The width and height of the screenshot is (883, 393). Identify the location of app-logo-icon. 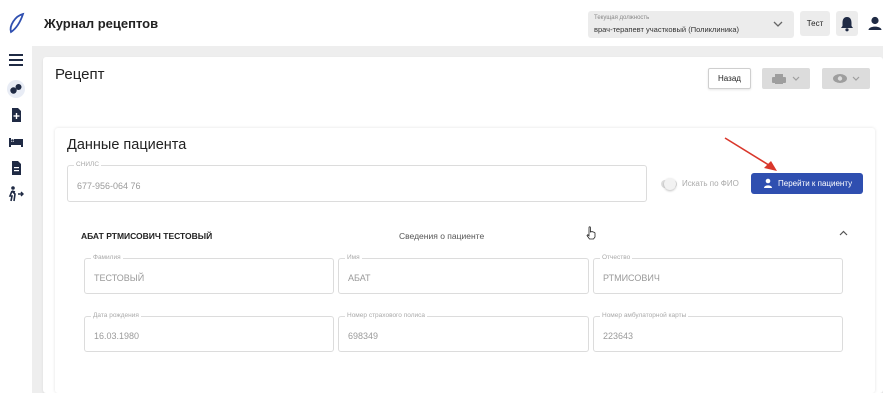
(17, 23).